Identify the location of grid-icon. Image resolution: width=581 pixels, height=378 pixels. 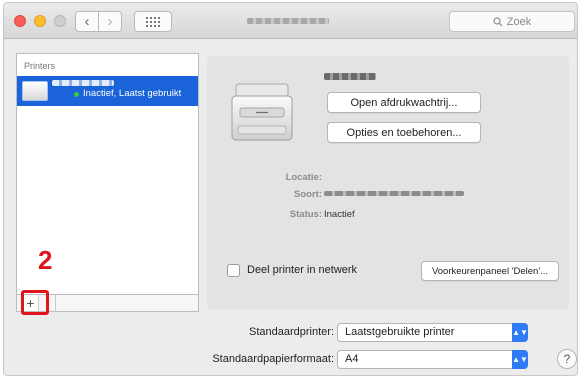
(153, 21).